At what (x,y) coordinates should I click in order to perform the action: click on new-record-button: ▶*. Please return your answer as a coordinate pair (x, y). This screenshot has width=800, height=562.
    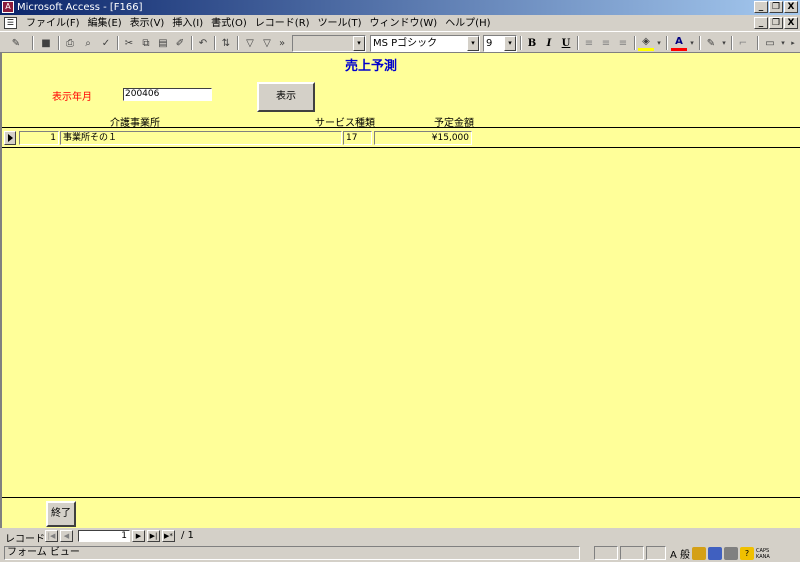
    Looking at the image, I should click on (168, 536).